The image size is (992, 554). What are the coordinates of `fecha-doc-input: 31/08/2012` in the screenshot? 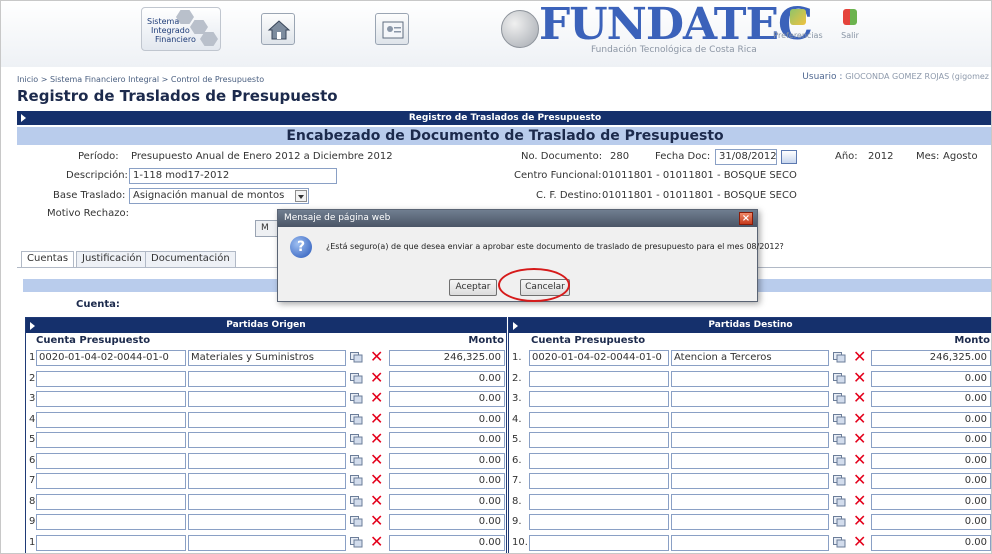 It's located at (746, 157).